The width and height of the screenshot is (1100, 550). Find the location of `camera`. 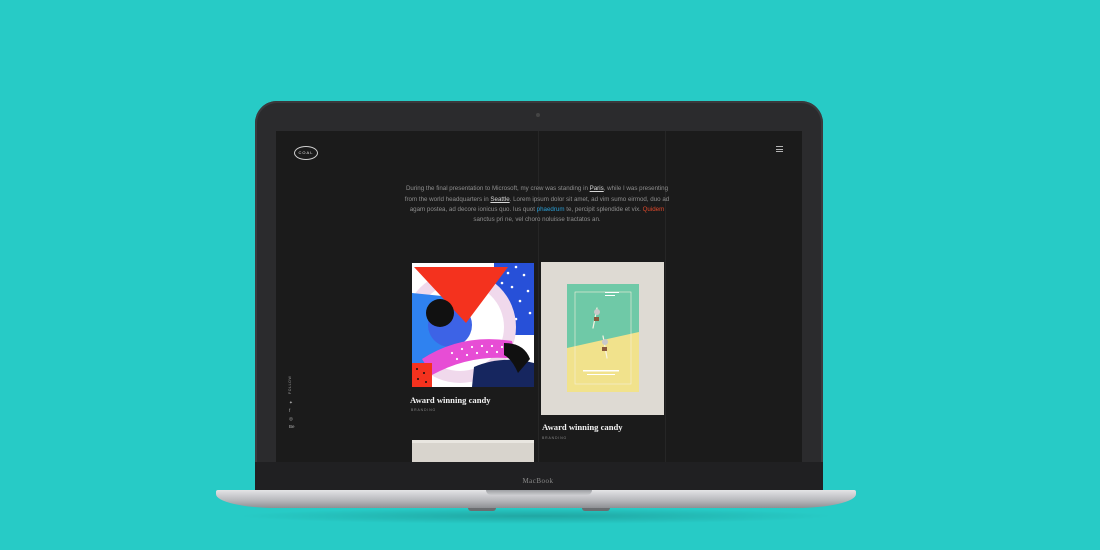

camera is located at coordinates (538, 115).